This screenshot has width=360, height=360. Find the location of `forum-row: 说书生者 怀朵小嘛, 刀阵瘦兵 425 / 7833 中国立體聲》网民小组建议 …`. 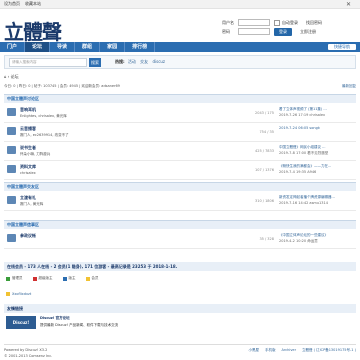

forum-row: 说书生者 怀朵小嘛, 刀阵瘦兵 425 / 7833 中国立體聲》网民小组建议 … is located at coordinates (180, 151).